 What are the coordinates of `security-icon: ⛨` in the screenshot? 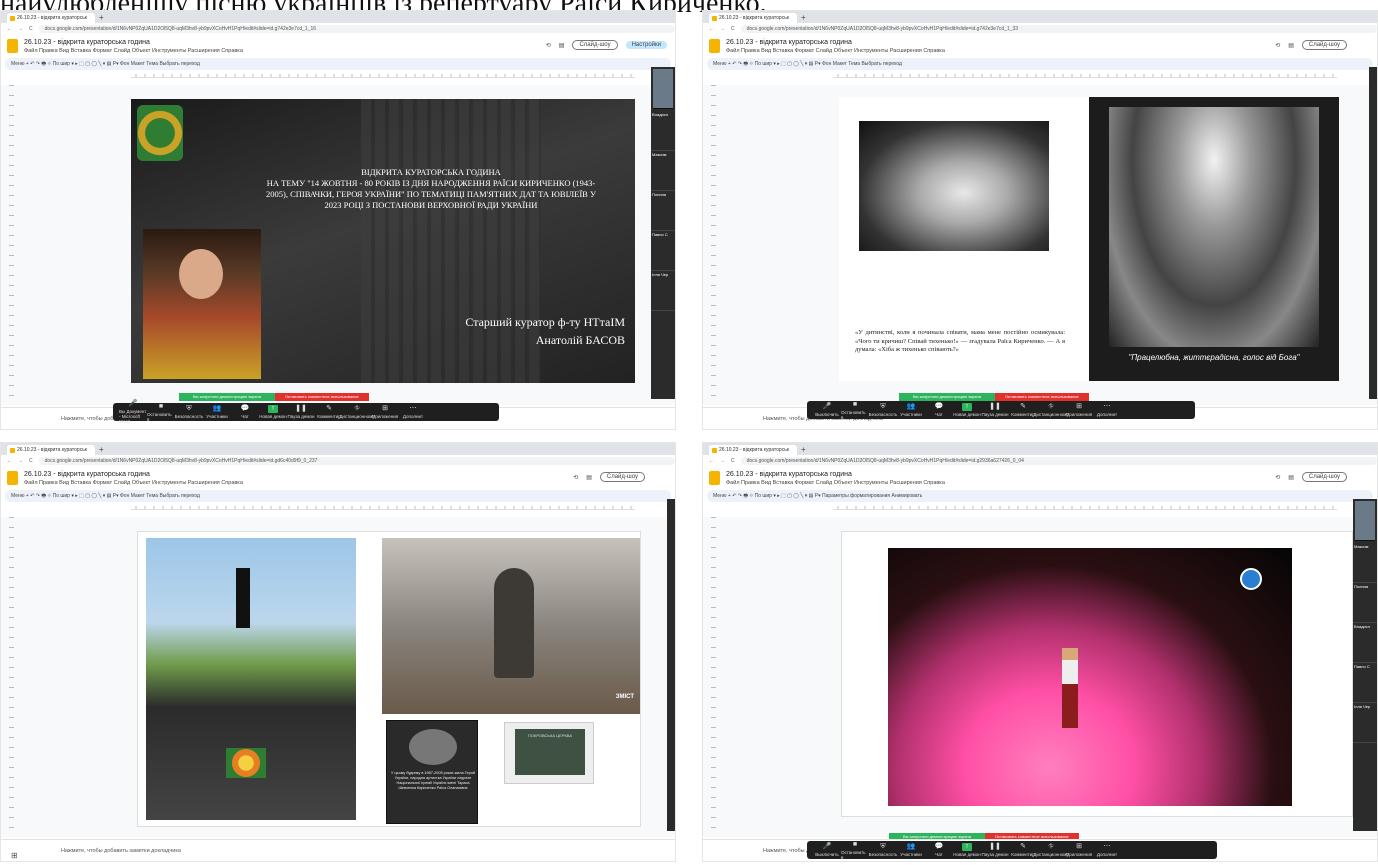 It's located at (882, 407).